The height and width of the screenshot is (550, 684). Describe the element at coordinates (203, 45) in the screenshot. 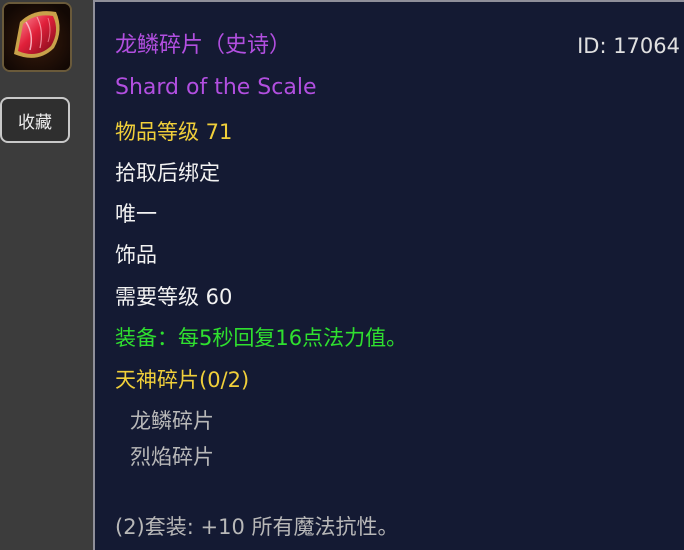

I see `item-name-cn: 龙鳞碎片（史诗）` at that location.